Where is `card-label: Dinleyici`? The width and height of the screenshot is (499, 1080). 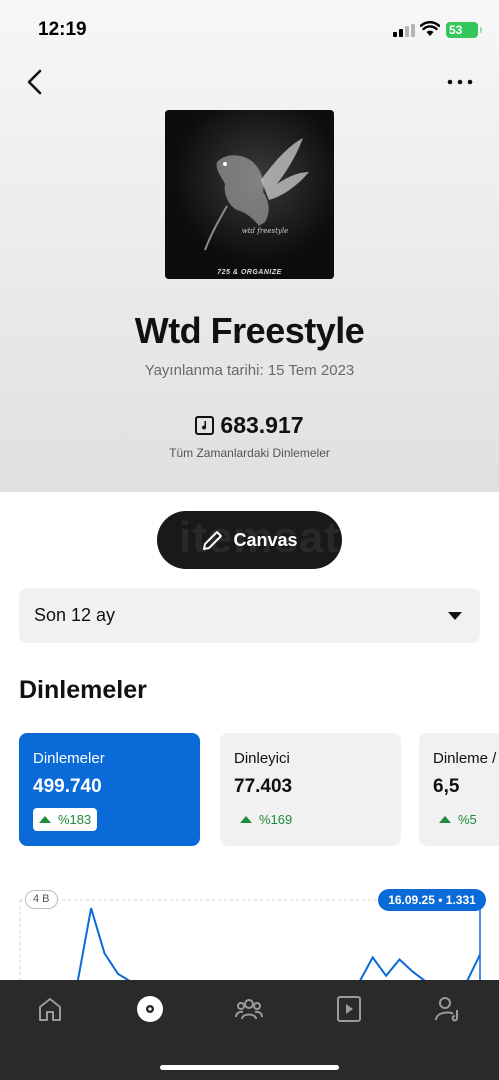
card-label: Dinleyici is located at coordinates (262, 758).